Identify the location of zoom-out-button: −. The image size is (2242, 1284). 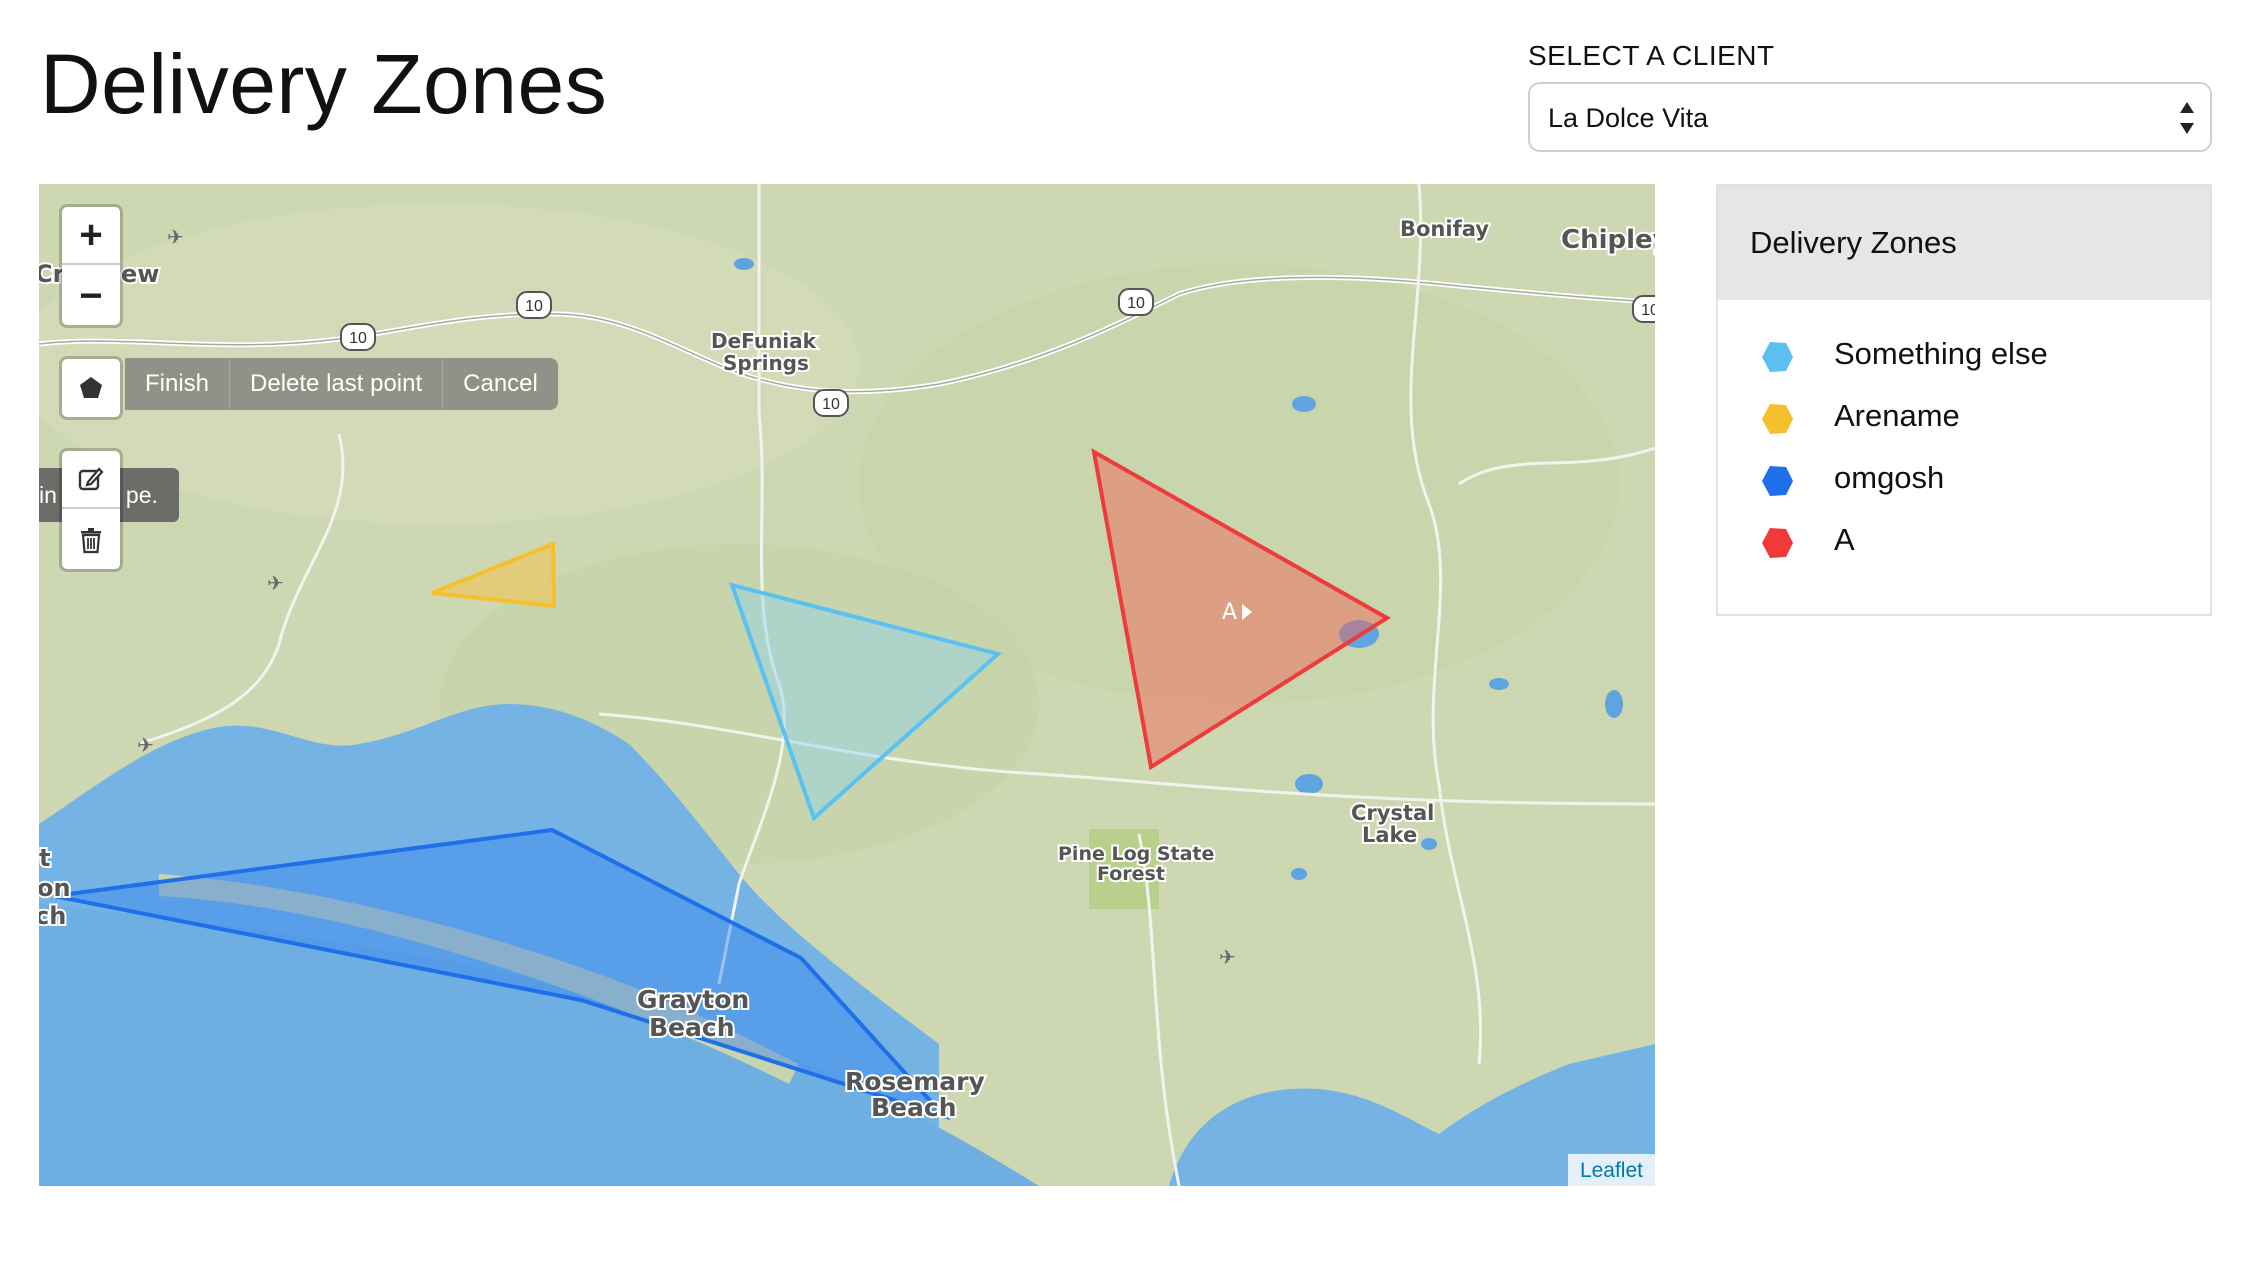
(91, 296).